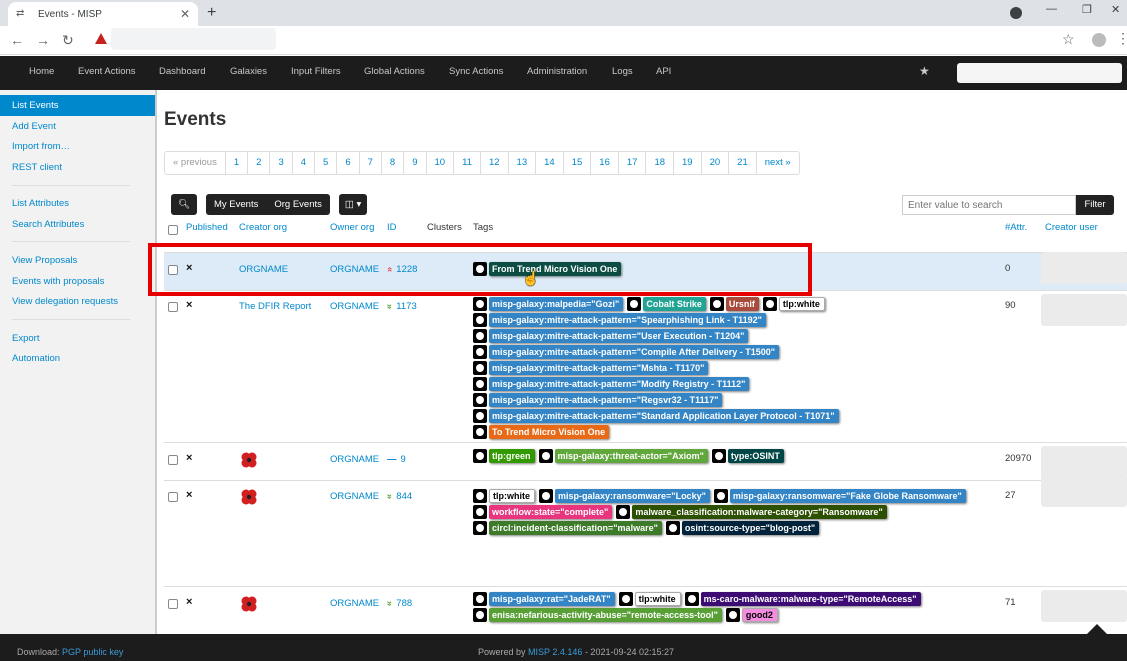 Image resolution: width=1127 pixels, height=661 pixels. What do you see at coordinates (173, 230) in the screenshot?
I see `select-all-checkbox` at bounding box center [173, 230].